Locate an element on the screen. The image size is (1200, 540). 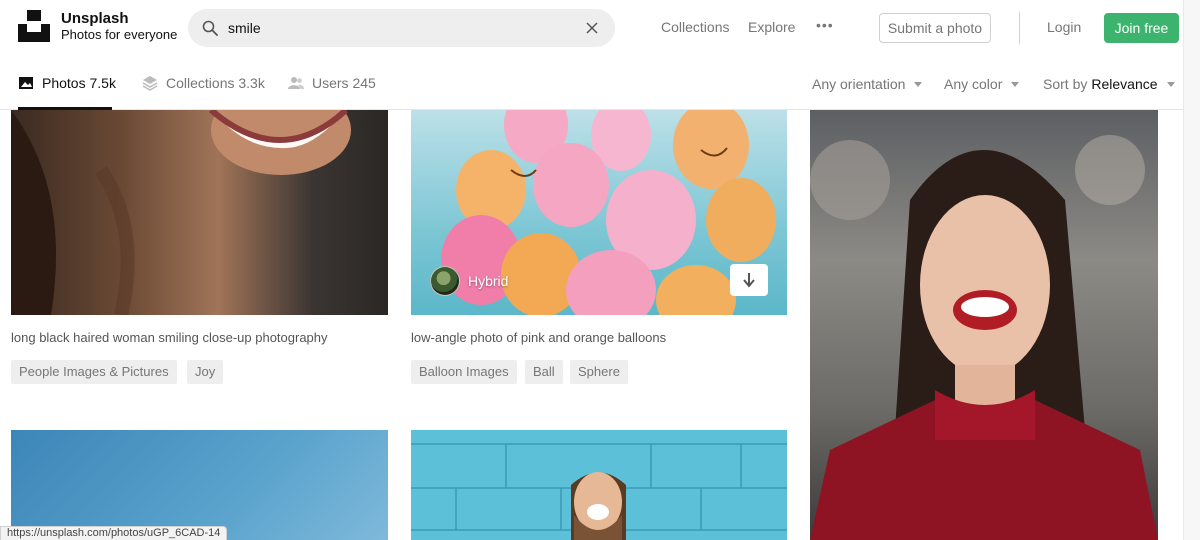
scrollbar is located at coordinates (1191, 270).